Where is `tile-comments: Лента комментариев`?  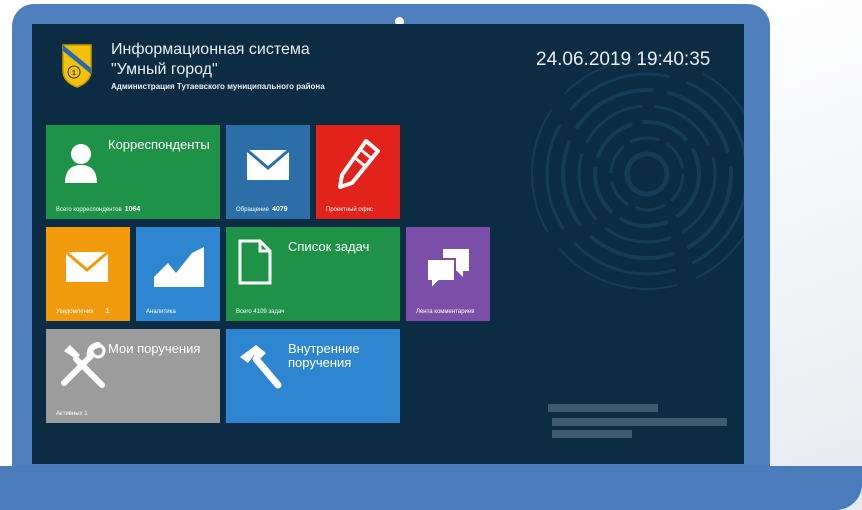
tile-comments: Лента комментариев is located at coordinates (448, 274).